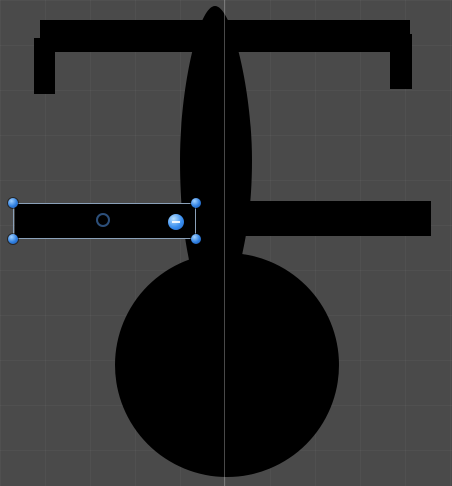 Image resolution: width=452 pixels, height=486 pixels. What do you see at coordinates (13, 239) in the screenshot?
I see `bottom-left-handle` at bounding box center [13, 239].